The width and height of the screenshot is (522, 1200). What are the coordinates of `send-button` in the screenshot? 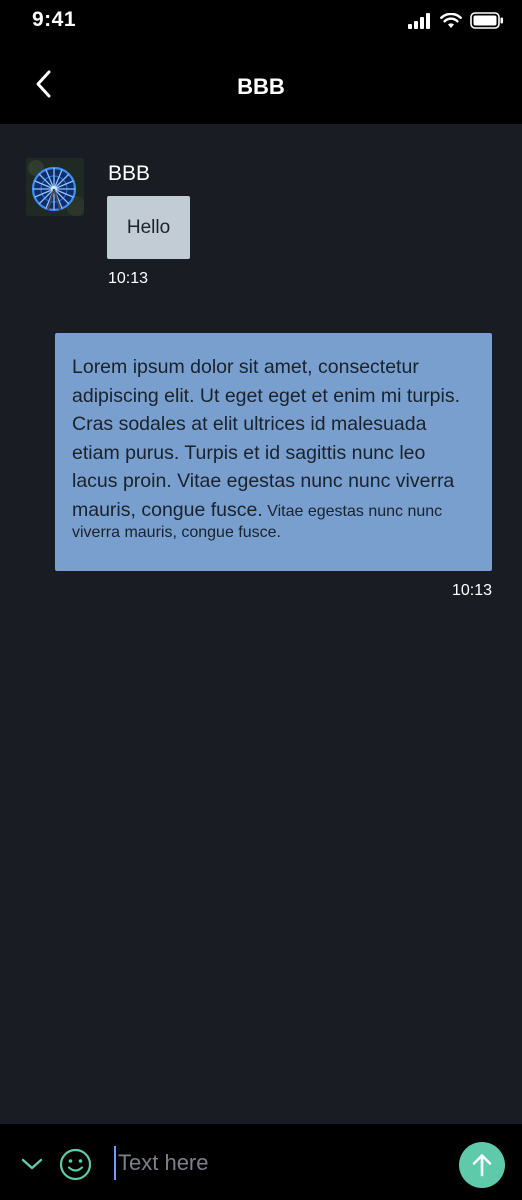 It's located at (482, 1165).